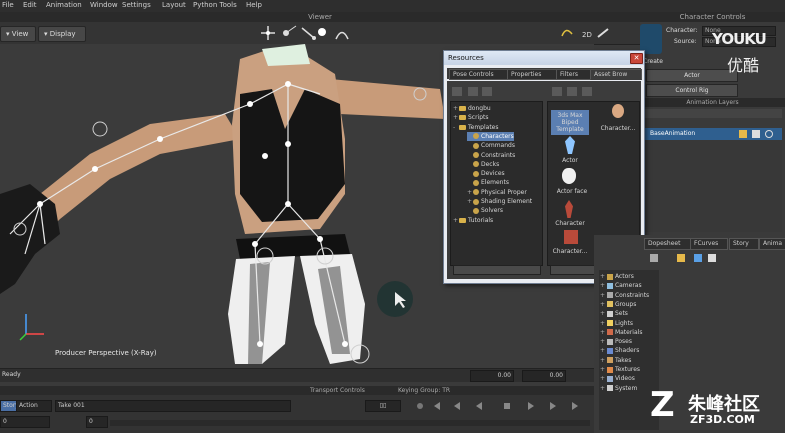  What do you see at coordinates (553, 406) in the screenshot?
I see `step-forward-icon` at bounding box center [553, 406].